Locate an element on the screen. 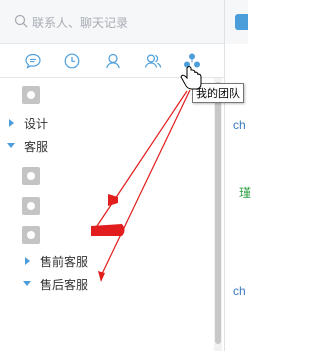 This screenshot has height=351, width=320. group-icon is located at coordinates (153, 61).